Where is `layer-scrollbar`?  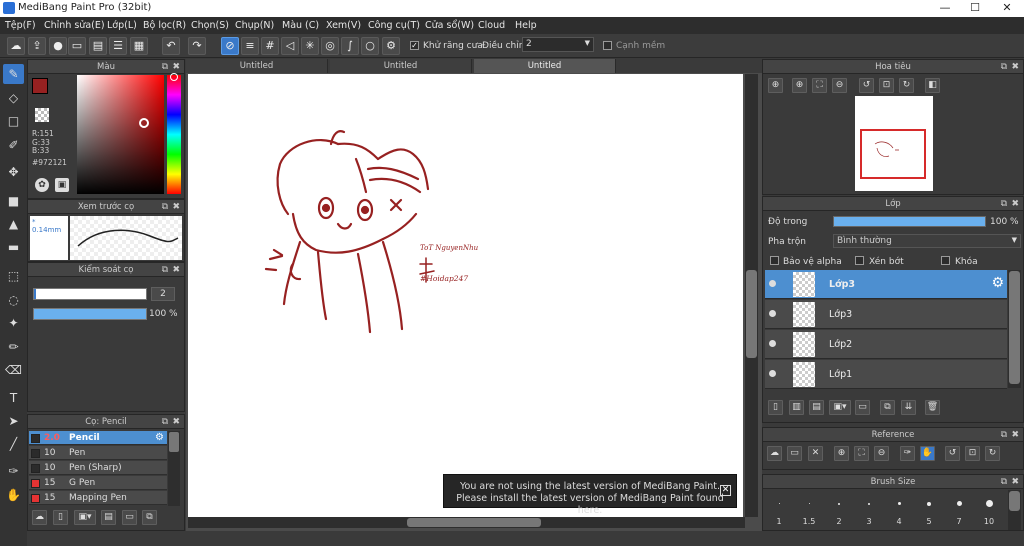
layer-scrollbar is located at coordinates (1014, 329).